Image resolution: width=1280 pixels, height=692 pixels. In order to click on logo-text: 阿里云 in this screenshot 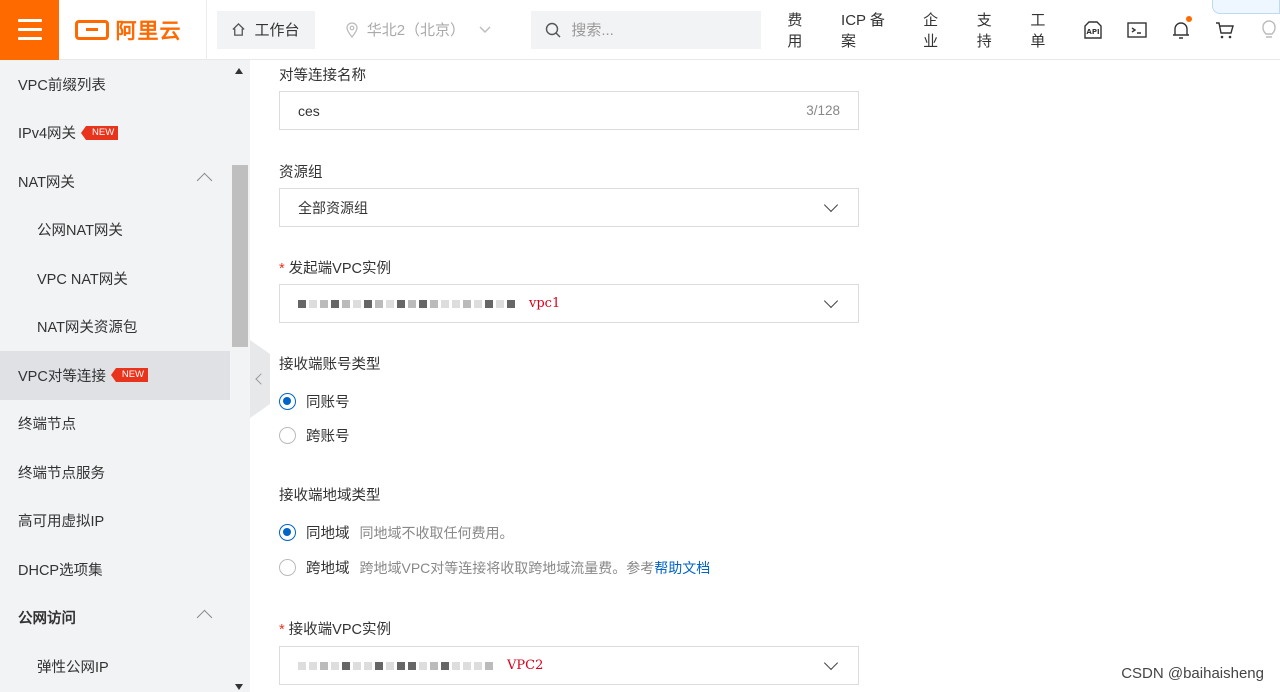, I will do `click(148, 31)`.